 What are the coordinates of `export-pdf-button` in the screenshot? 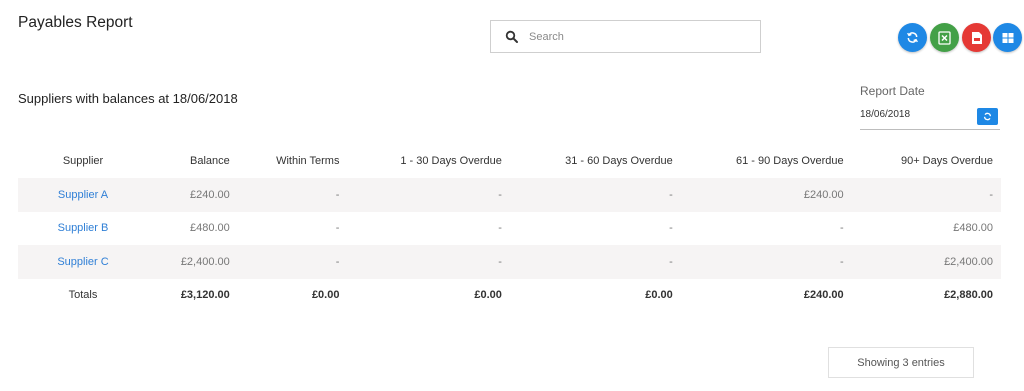 It's located at (976, 37).